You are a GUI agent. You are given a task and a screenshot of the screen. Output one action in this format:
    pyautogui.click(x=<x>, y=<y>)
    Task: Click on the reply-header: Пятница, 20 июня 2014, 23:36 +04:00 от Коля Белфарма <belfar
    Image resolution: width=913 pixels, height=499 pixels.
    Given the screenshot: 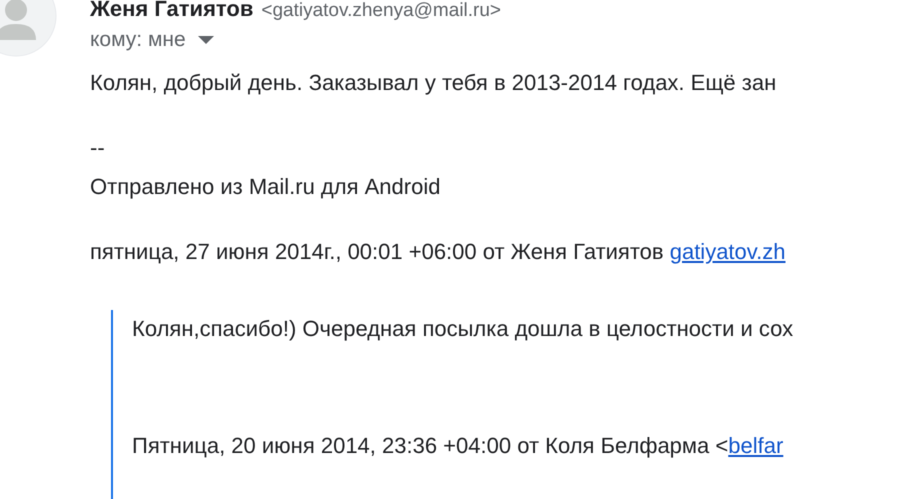 What is the action you would take?
    pyautogui.click(x=458, y=446)
    